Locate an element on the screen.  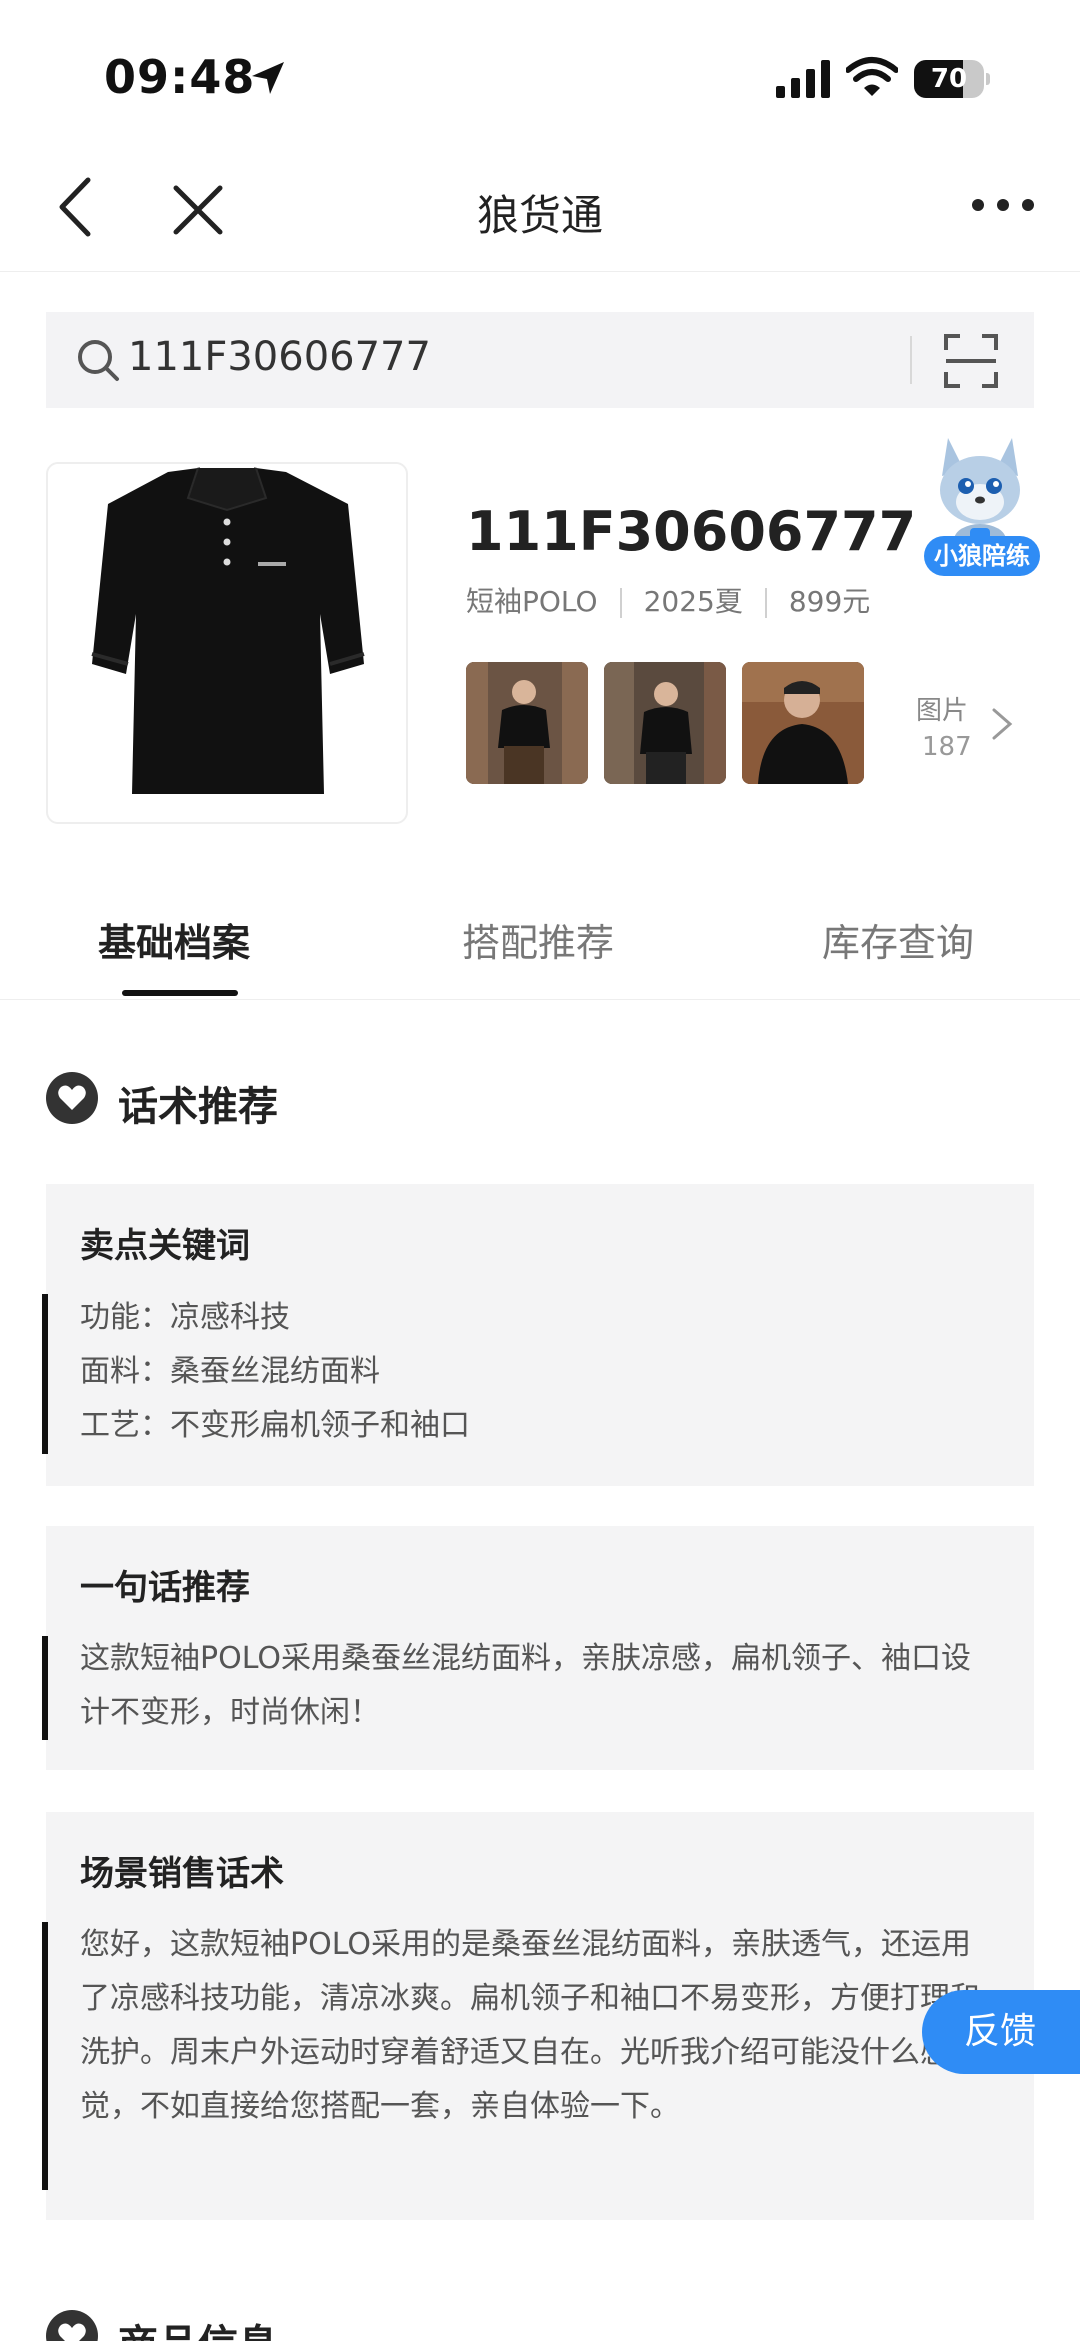
scan-icon is located at coordinates (971, 361).